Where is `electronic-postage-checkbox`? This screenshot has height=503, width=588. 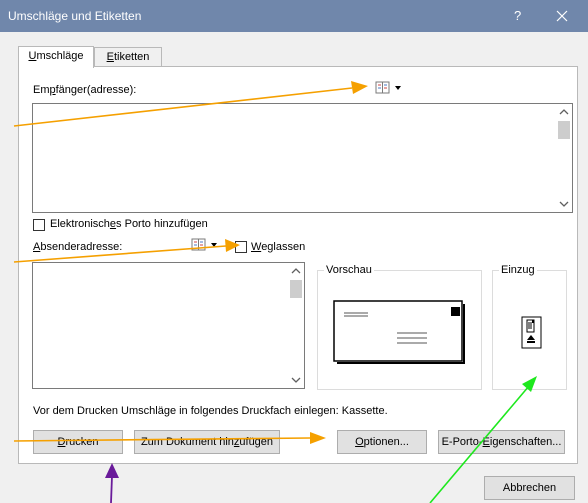
electronic-postage-checkbox is located at coordinates (39, 225).